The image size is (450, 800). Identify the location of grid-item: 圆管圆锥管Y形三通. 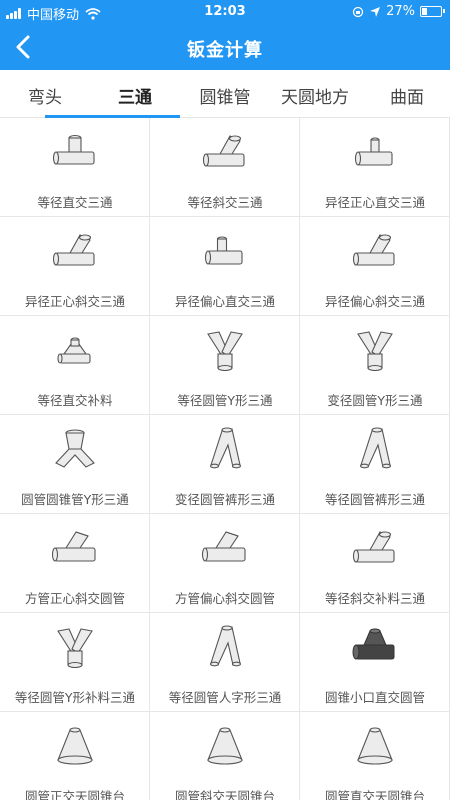
(75, 464).